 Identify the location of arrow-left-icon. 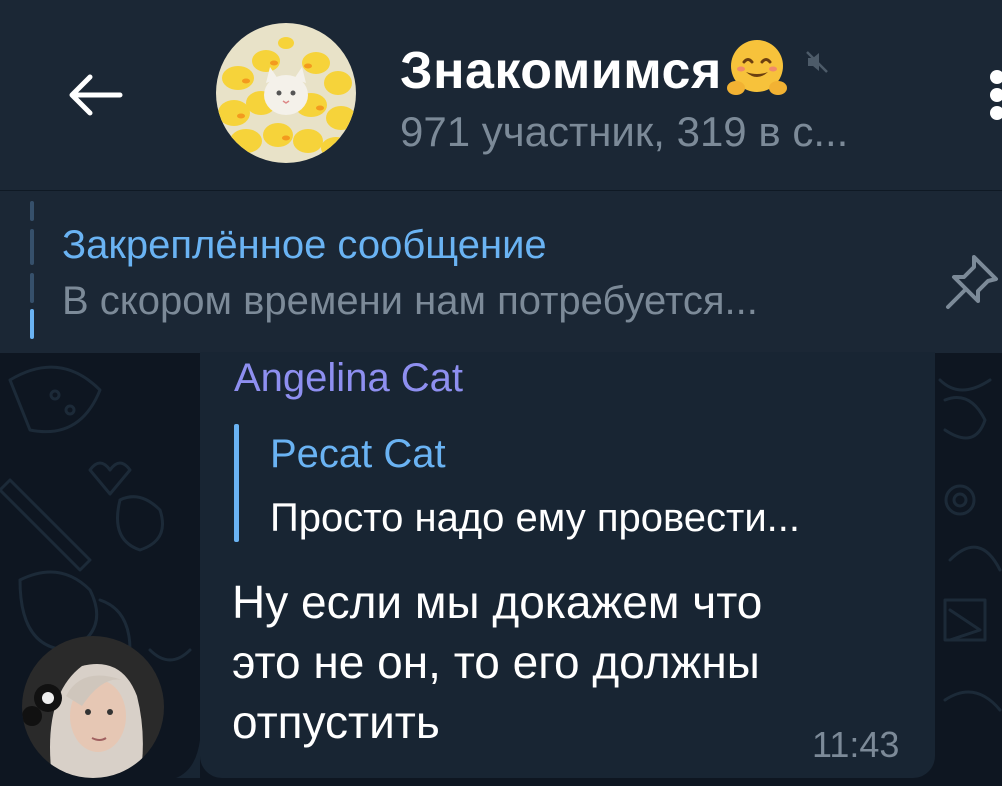
(96, 95).